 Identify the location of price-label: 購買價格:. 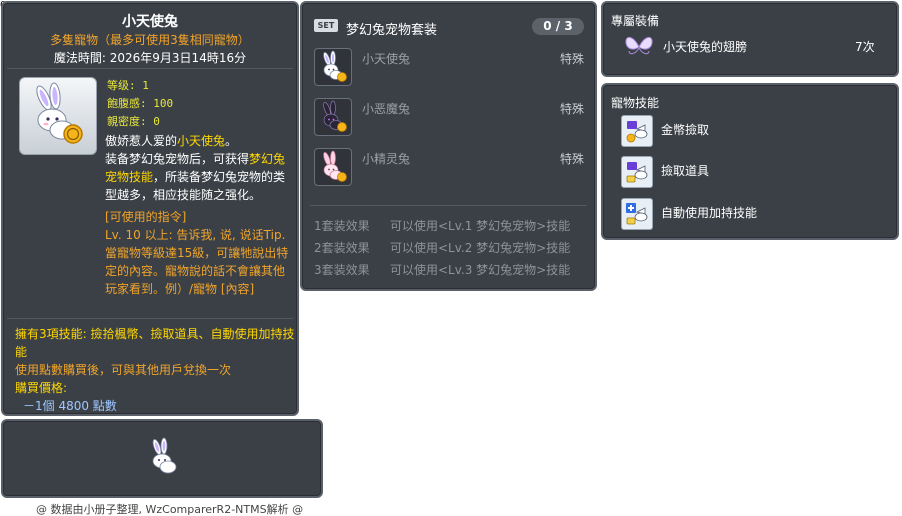
(41, 388).